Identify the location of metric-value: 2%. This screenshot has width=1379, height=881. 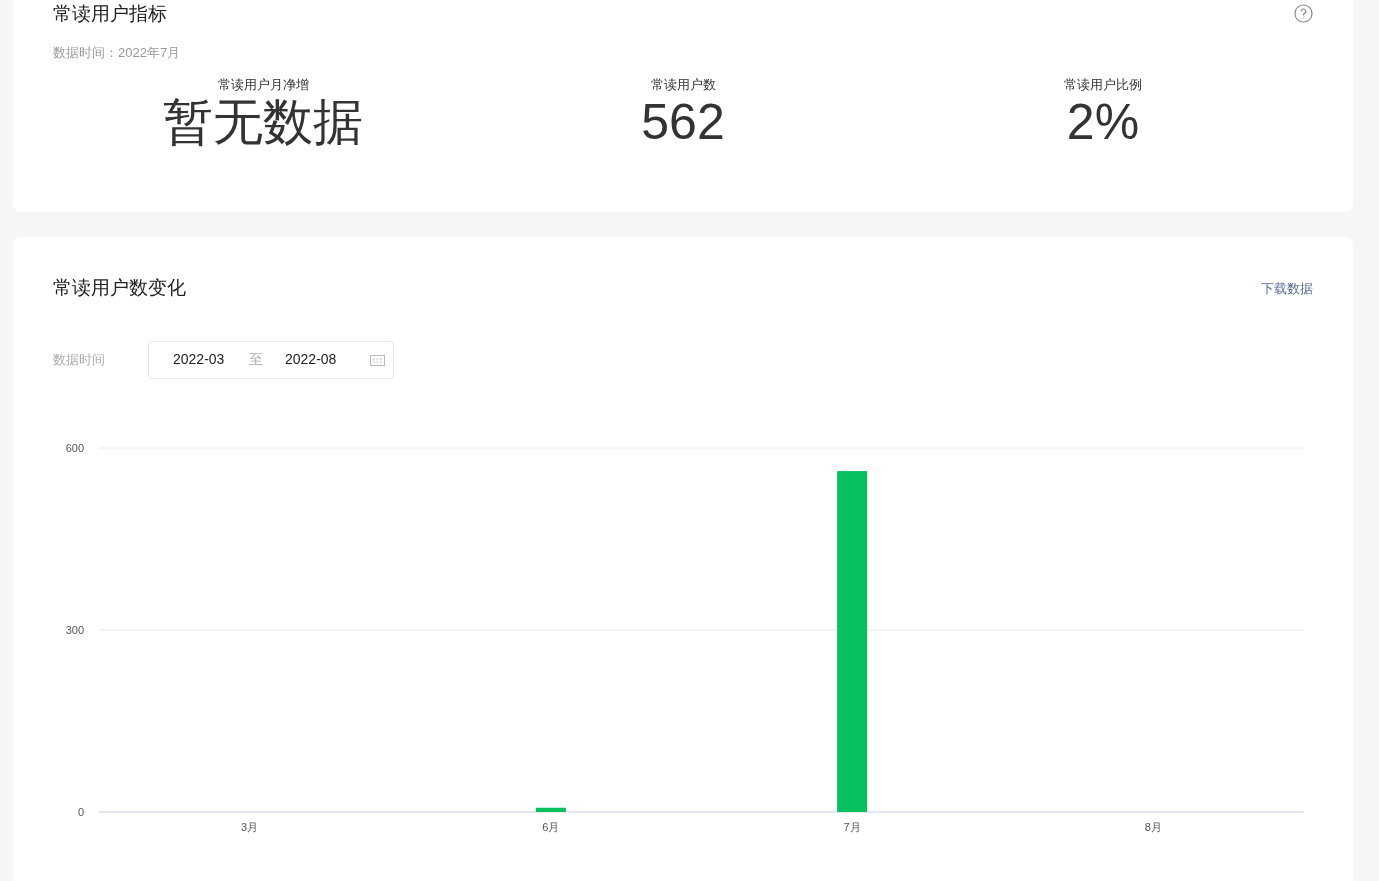
(1103, 122).